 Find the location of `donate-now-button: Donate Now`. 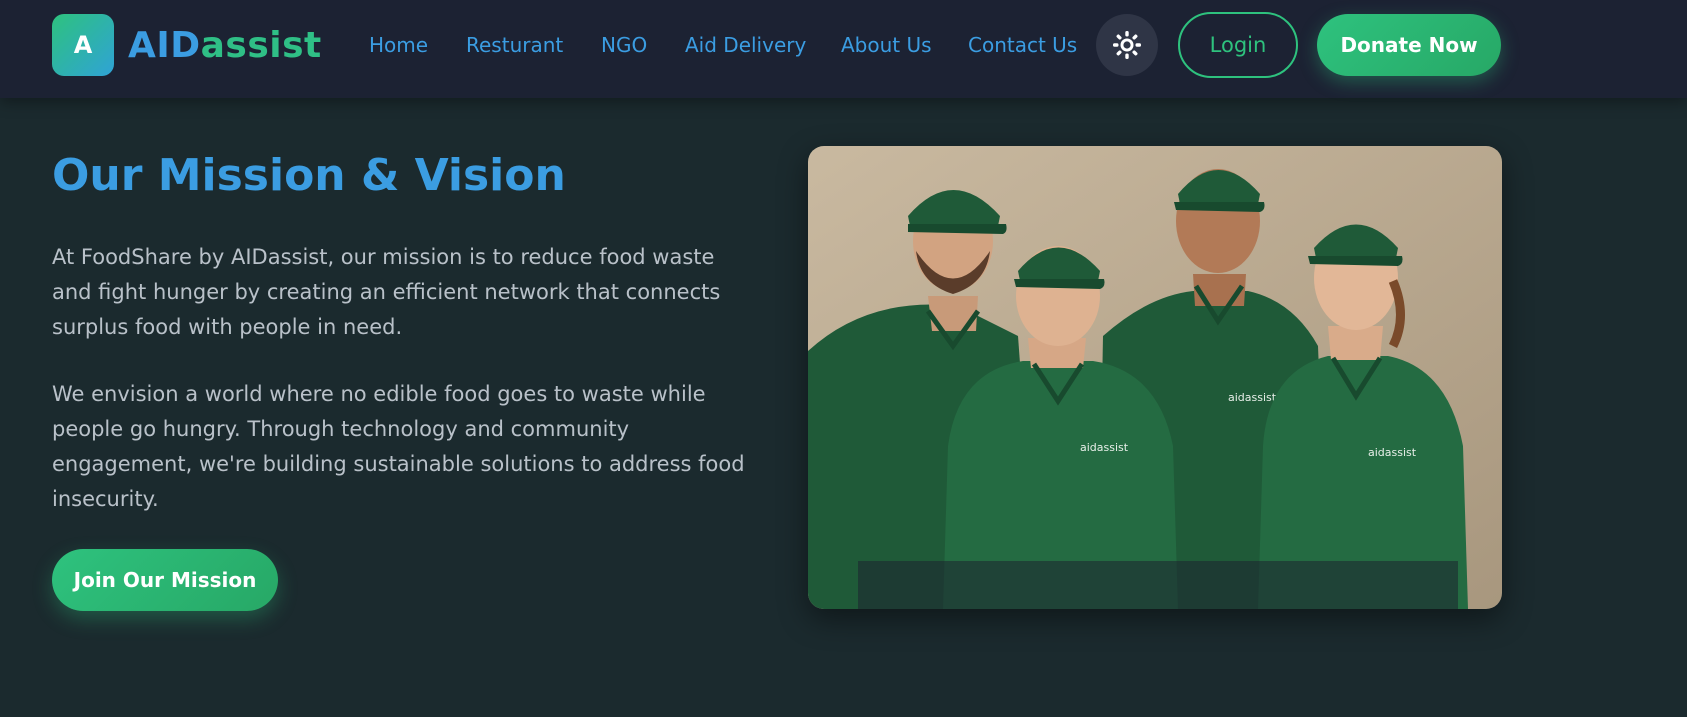

donate-now-button: Donate Now is located at coordinates (1409, 45).